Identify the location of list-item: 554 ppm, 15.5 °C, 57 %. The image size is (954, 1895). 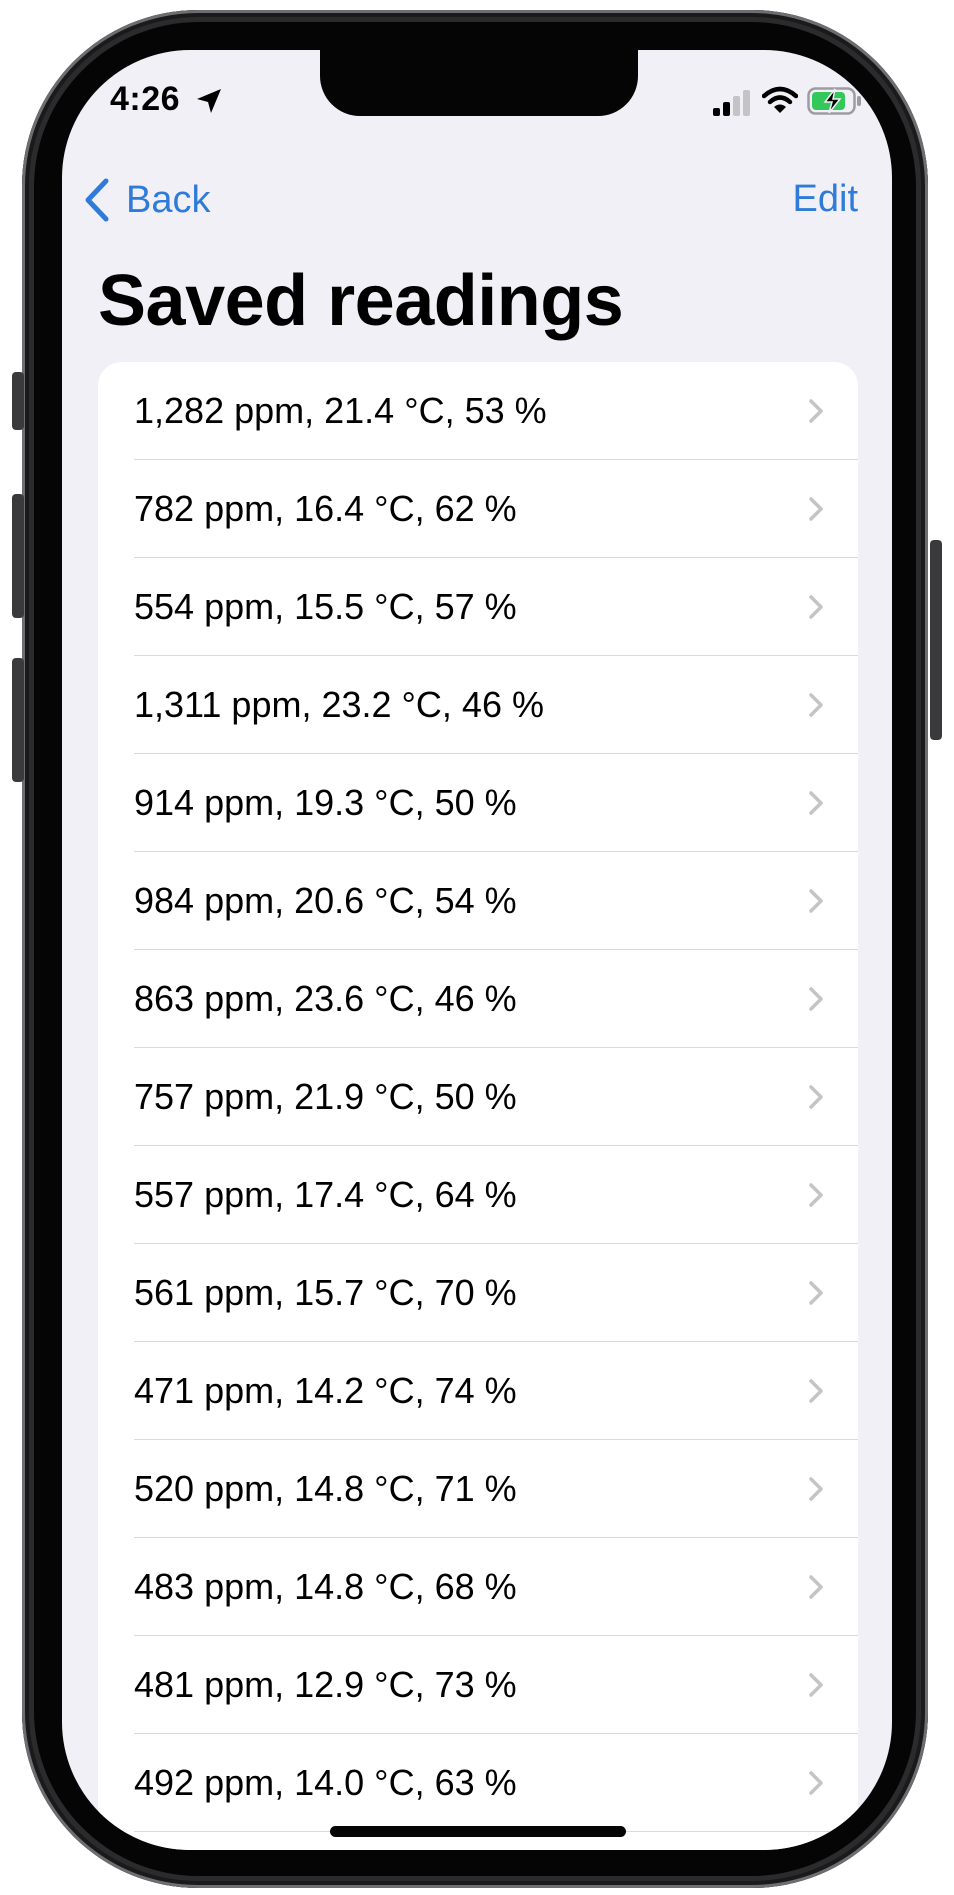
(478, 607).